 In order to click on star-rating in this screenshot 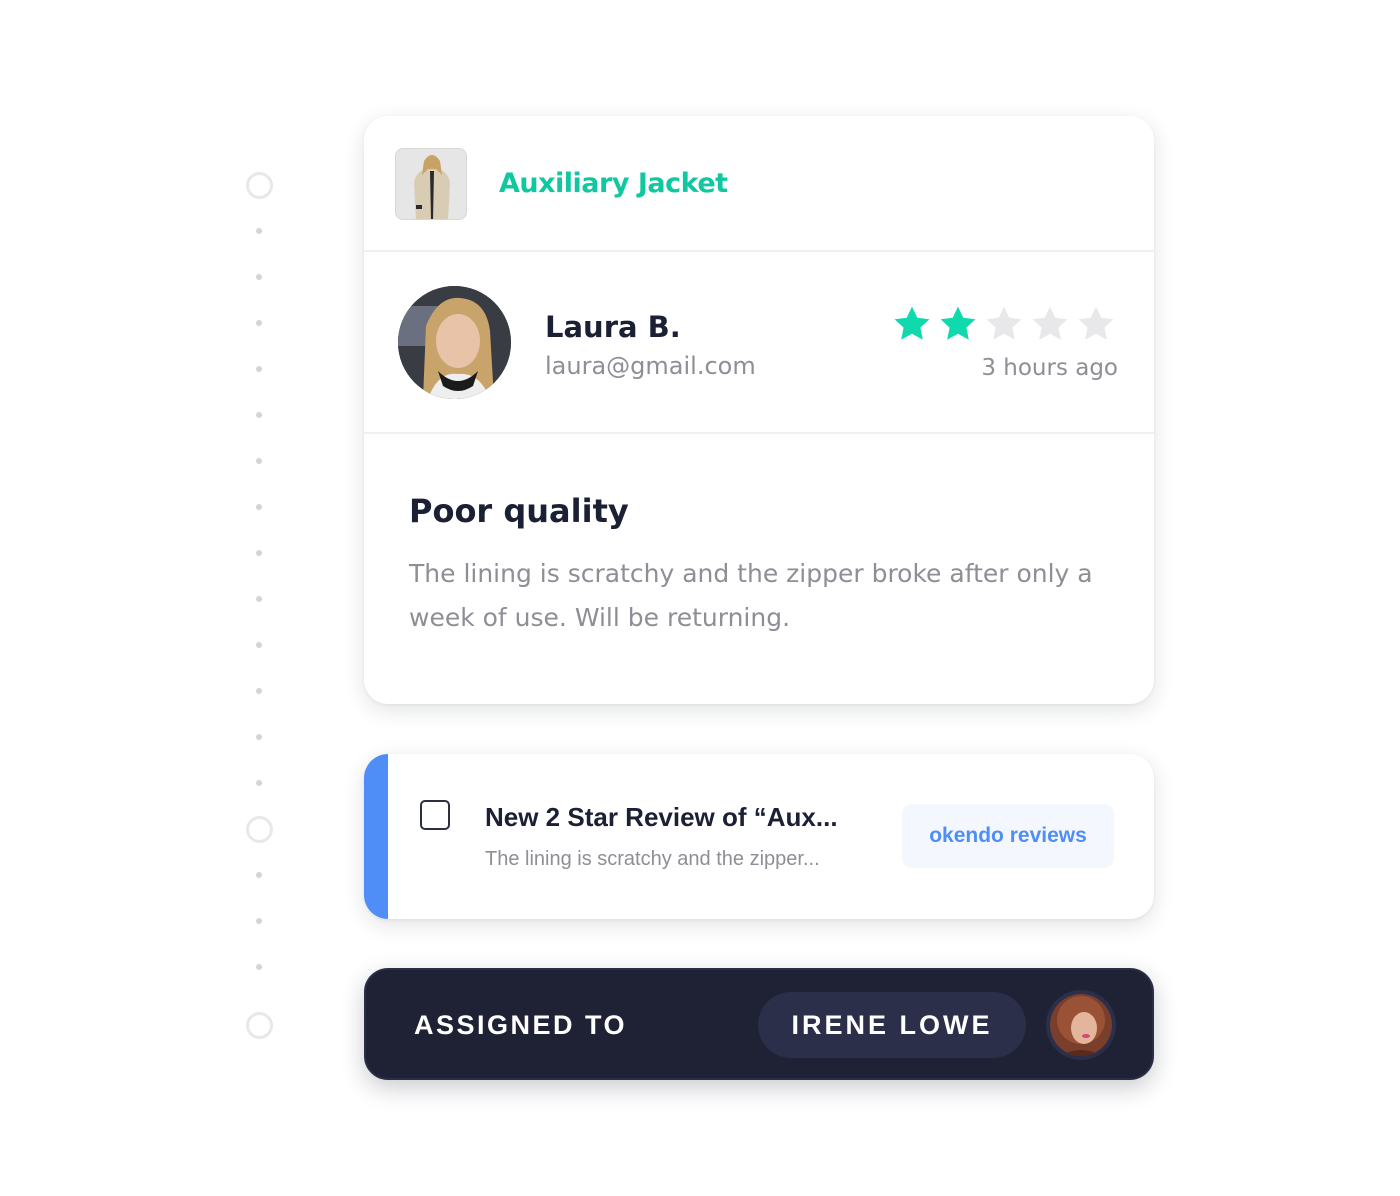, I will do `click(1004, 324)`.